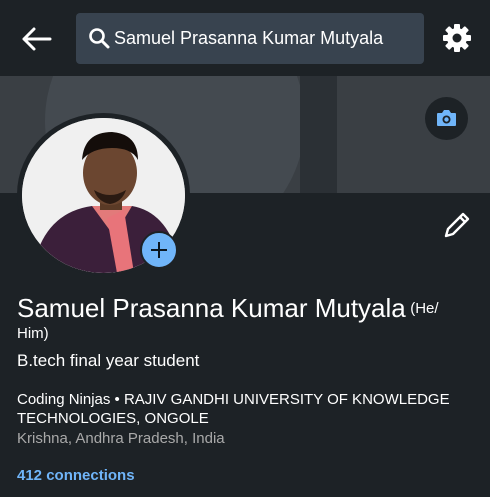 This screenshot has width=490, height=497. I want to click on back-button, so click(37, 39).